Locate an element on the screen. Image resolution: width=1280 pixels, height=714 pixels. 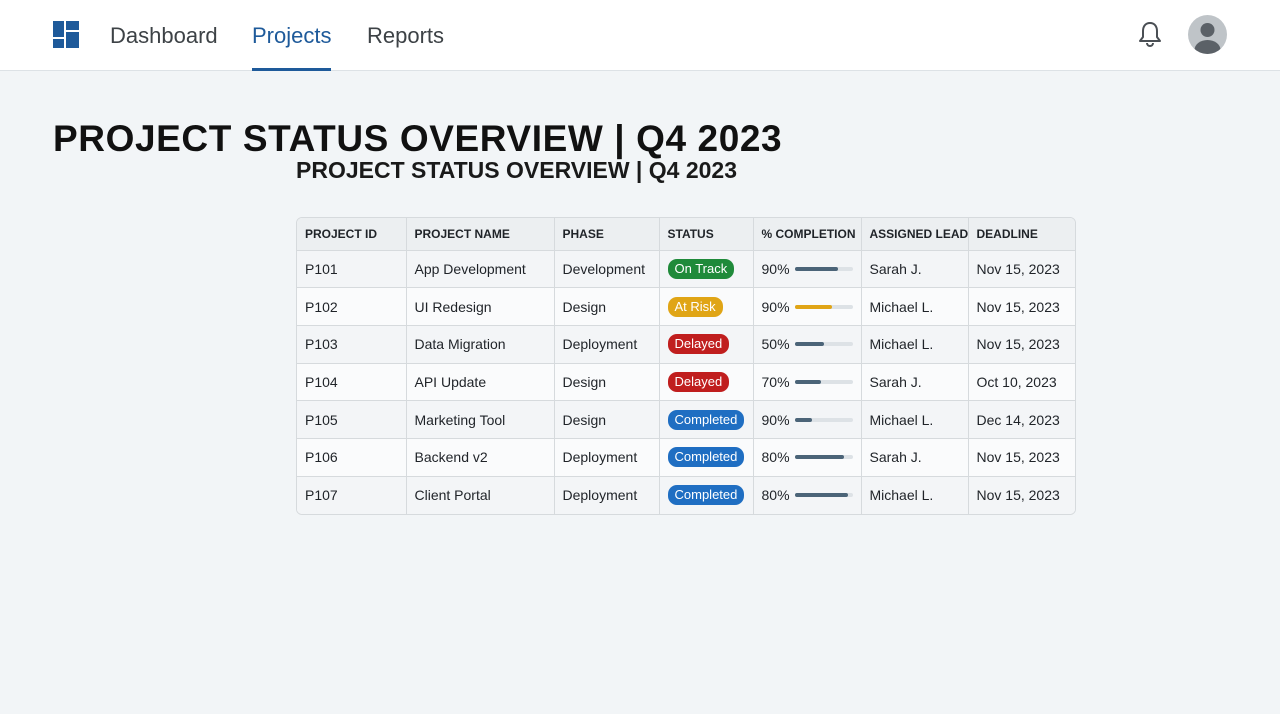
project-id-cell: P107 is located at coordinates (352, 495).